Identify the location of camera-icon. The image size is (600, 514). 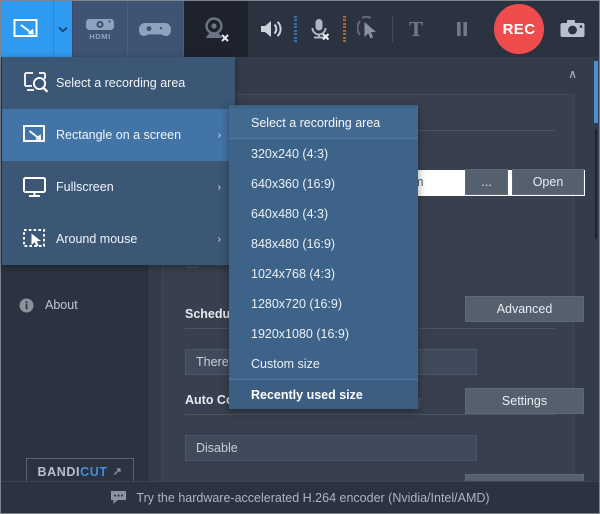
(573, 29).